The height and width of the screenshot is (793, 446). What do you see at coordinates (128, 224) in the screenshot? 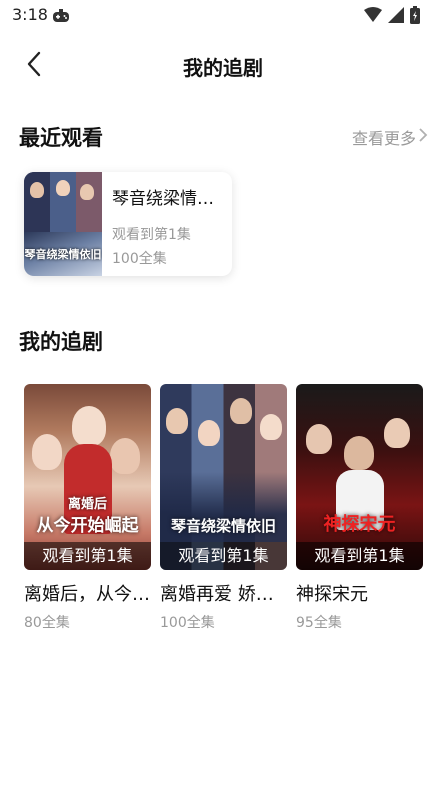
I see `recent-drama-card: 琴音绕梁情依旧 琴音绕梁情依旧 观看到第1集 100全集` at bounding box center [128, 224].